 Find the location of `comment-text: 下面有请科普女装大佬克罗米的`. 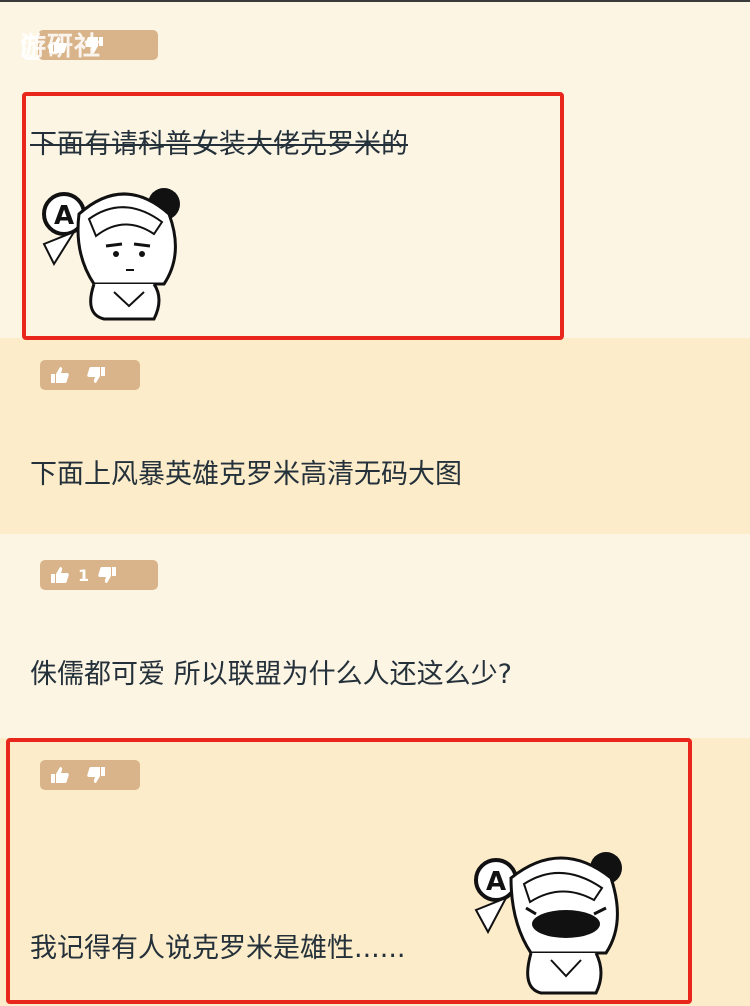

comment-text: 下面有请科普女装大佬克罗米的 is located at coordinates (219, 144).